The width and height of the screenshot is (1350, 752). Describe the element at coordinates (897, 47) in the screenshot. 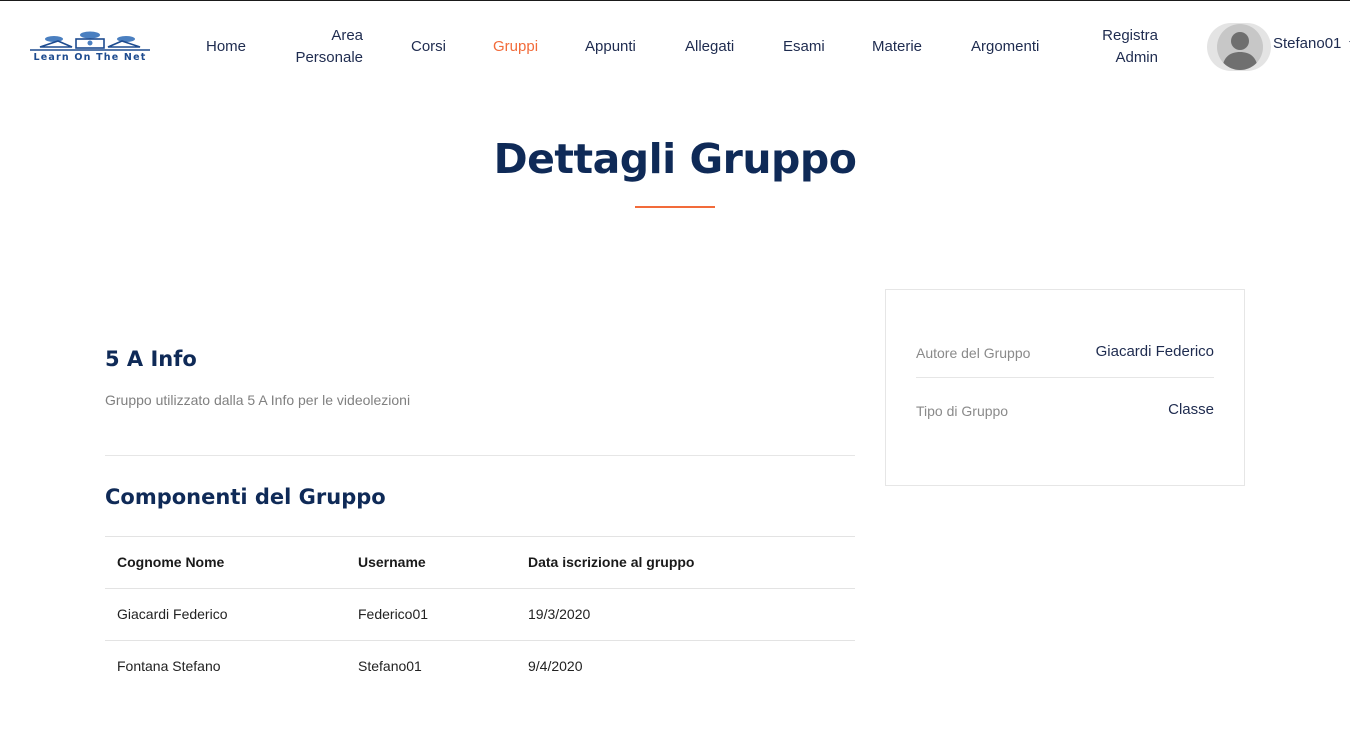

I see `nav-item-materie: Materie` at that location.